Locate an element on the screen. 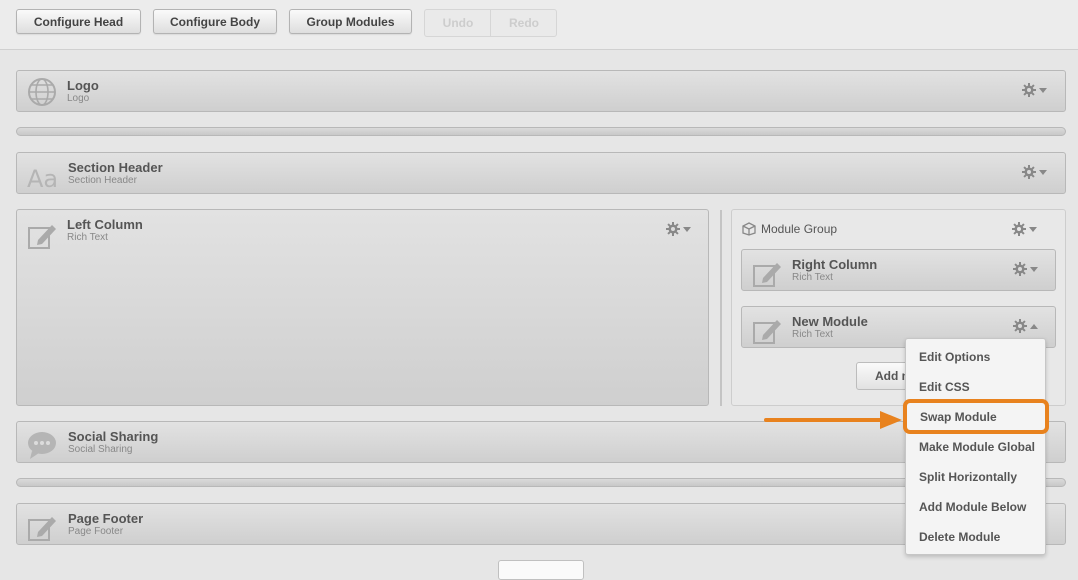 The image size is (1078, 580). module-group-header: Module Group is located at coordinates (789, 229).